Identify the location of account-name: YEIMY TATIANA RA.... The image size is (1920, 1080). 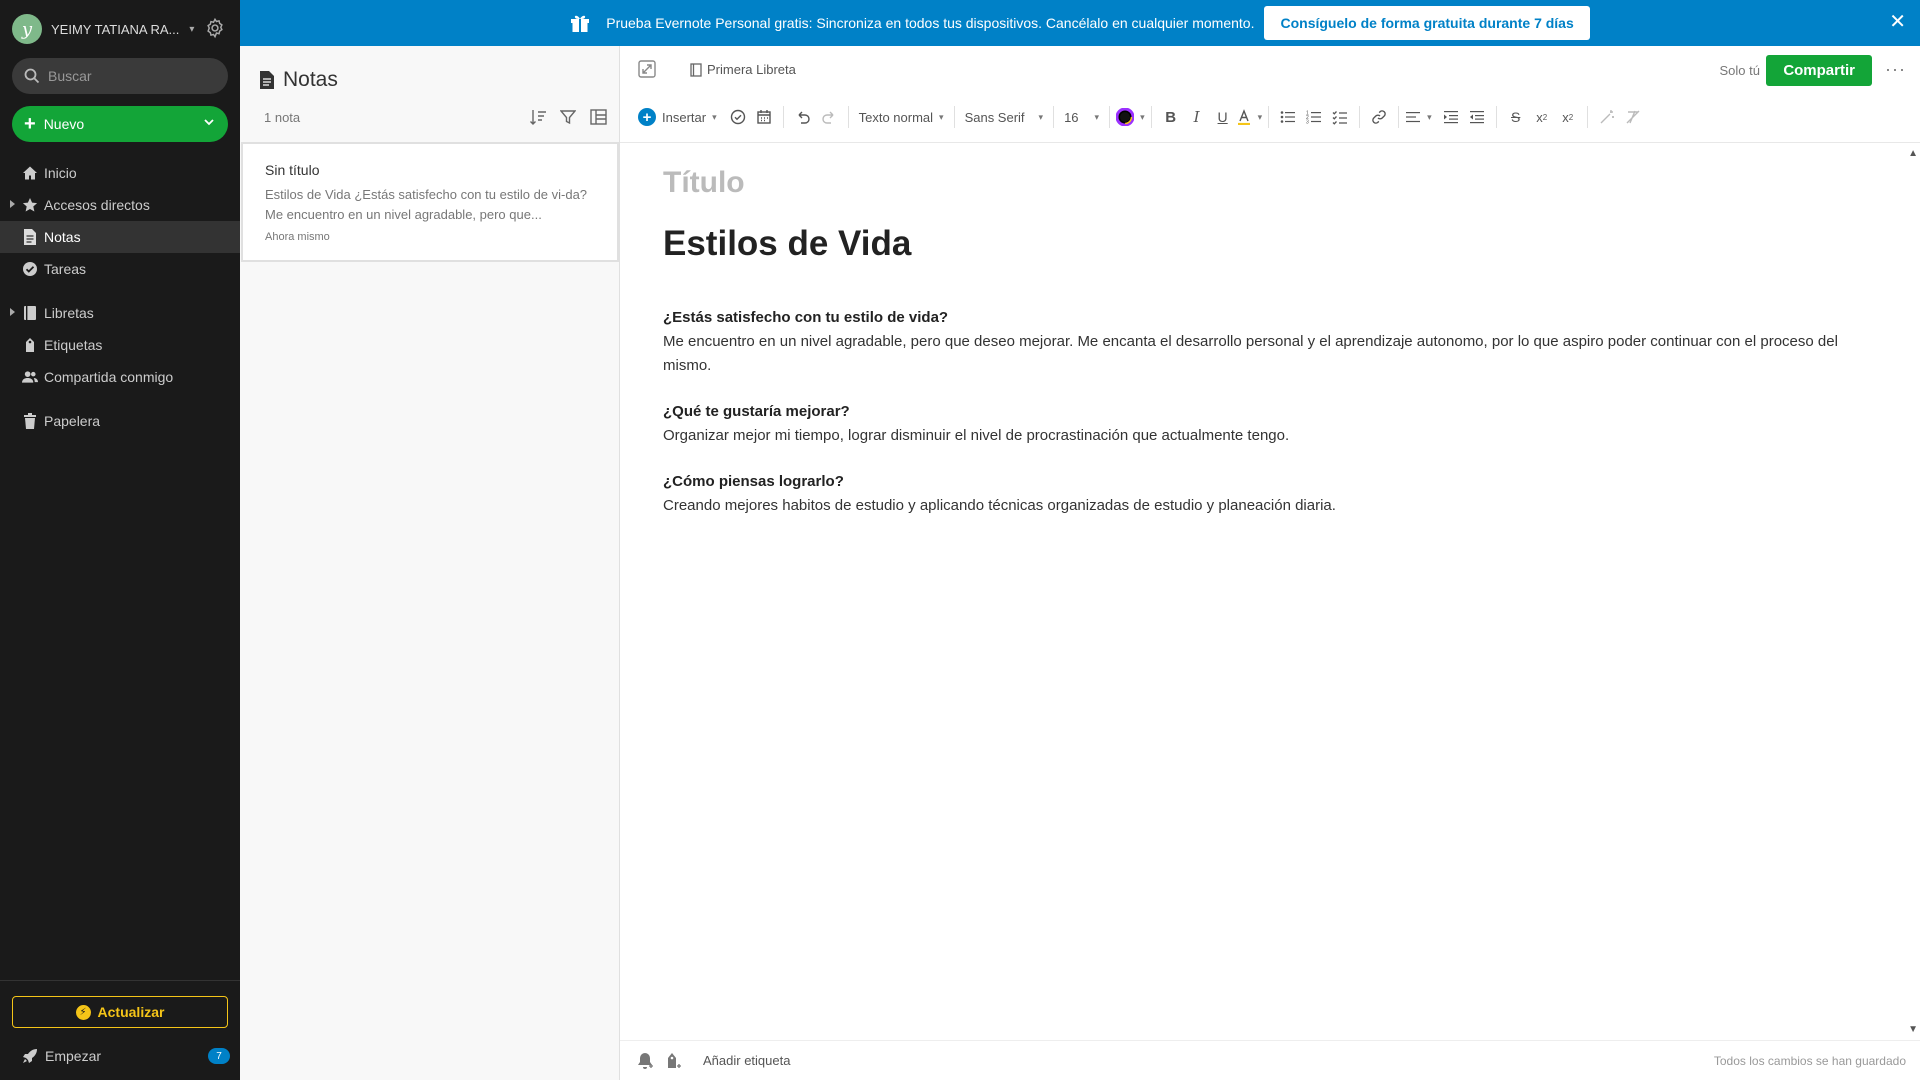
(115, 29).